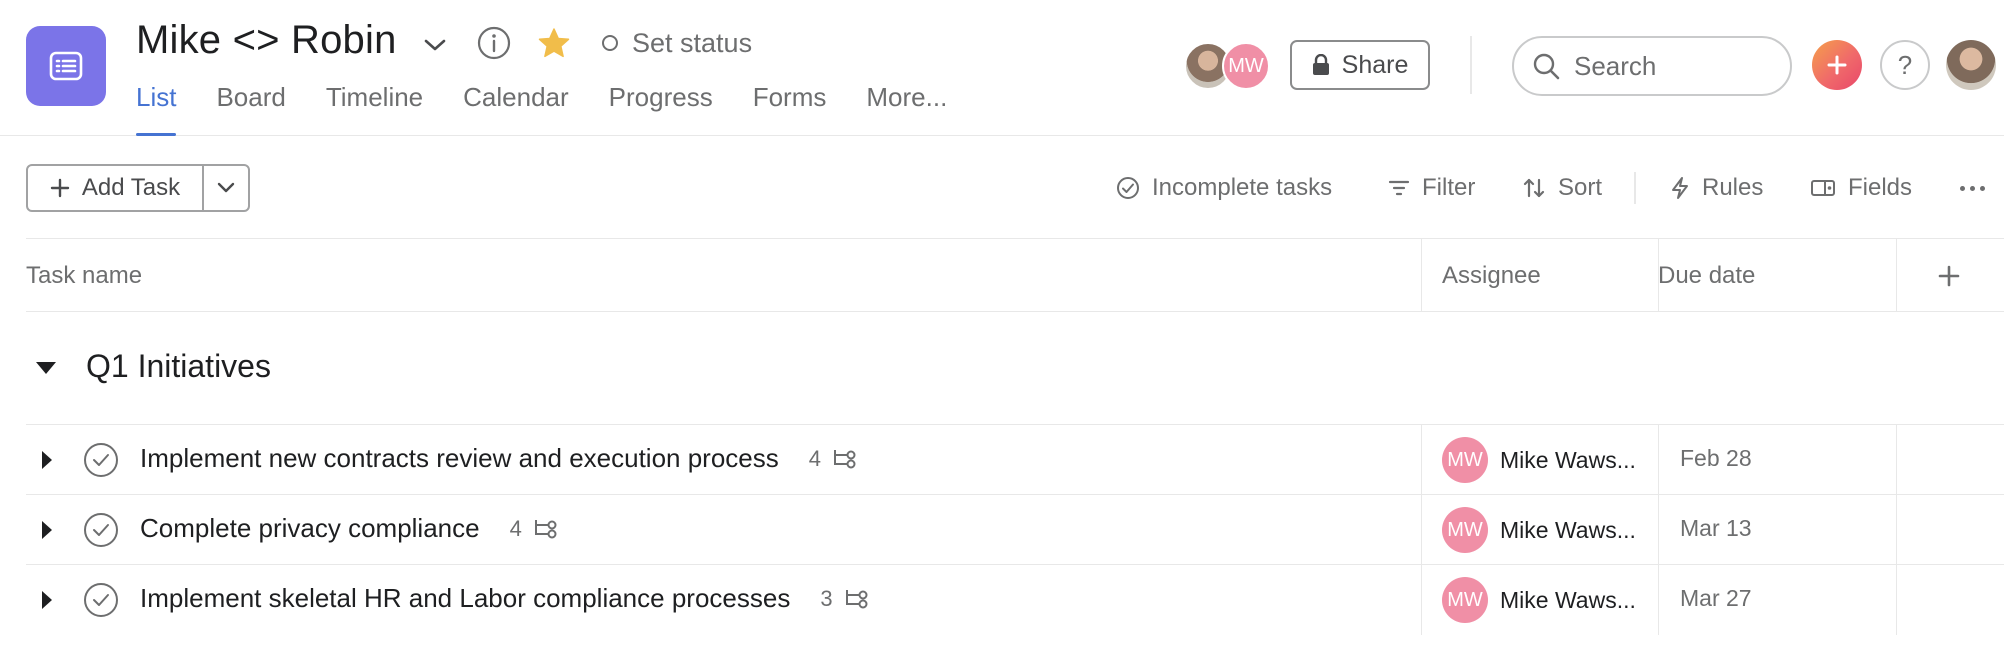  I want to click on rules-label: Rules, so click(1733, 187).